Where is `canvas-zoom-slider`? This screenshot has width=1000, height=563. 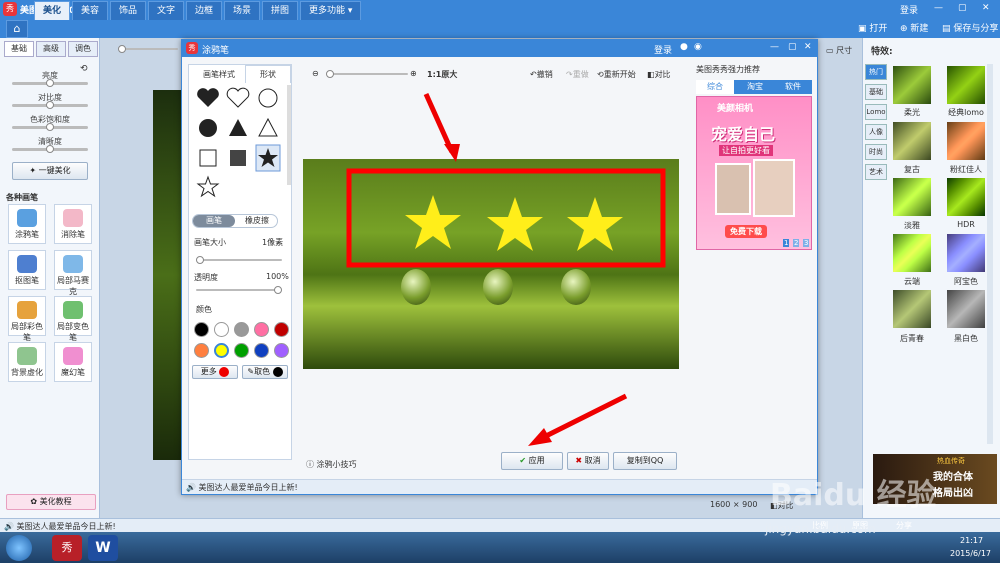
canvas-zoom-slider is located at coordinates (367, 74).